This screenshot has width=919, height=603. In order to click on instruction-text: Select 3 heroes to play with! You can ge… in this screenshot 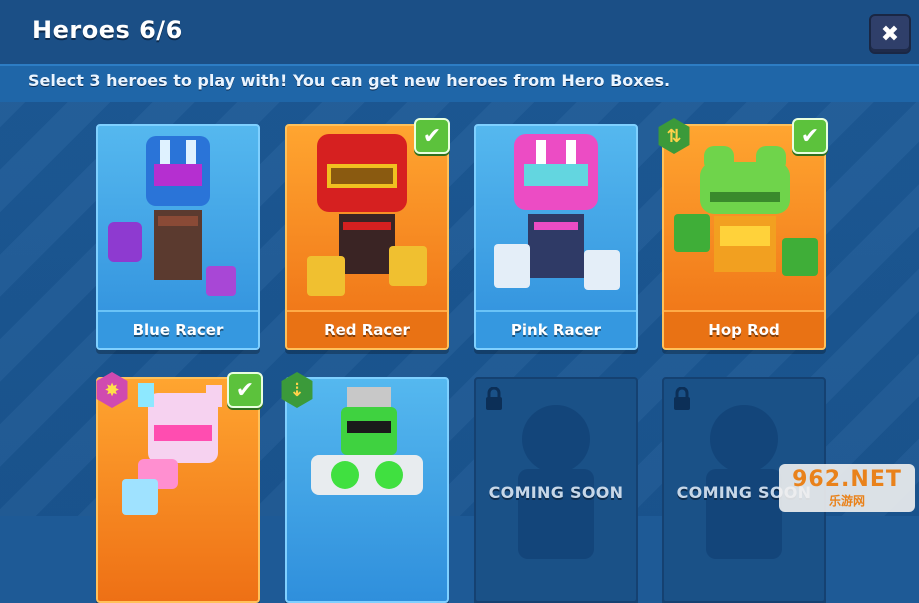, I will do `click(349, 80)`.